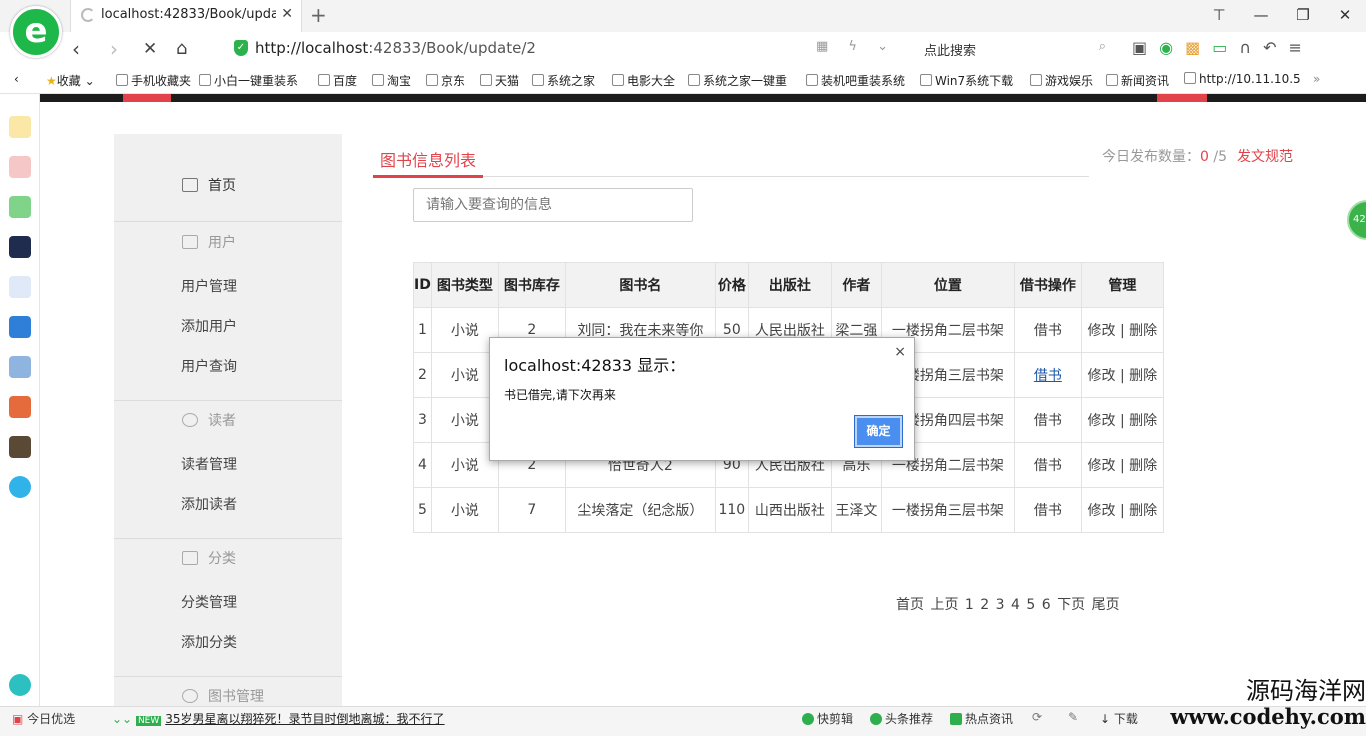 Image resolution: width=1366 pixels, height=736 pixels. I want to click on bookmarks-more: », so click(1316, 79).